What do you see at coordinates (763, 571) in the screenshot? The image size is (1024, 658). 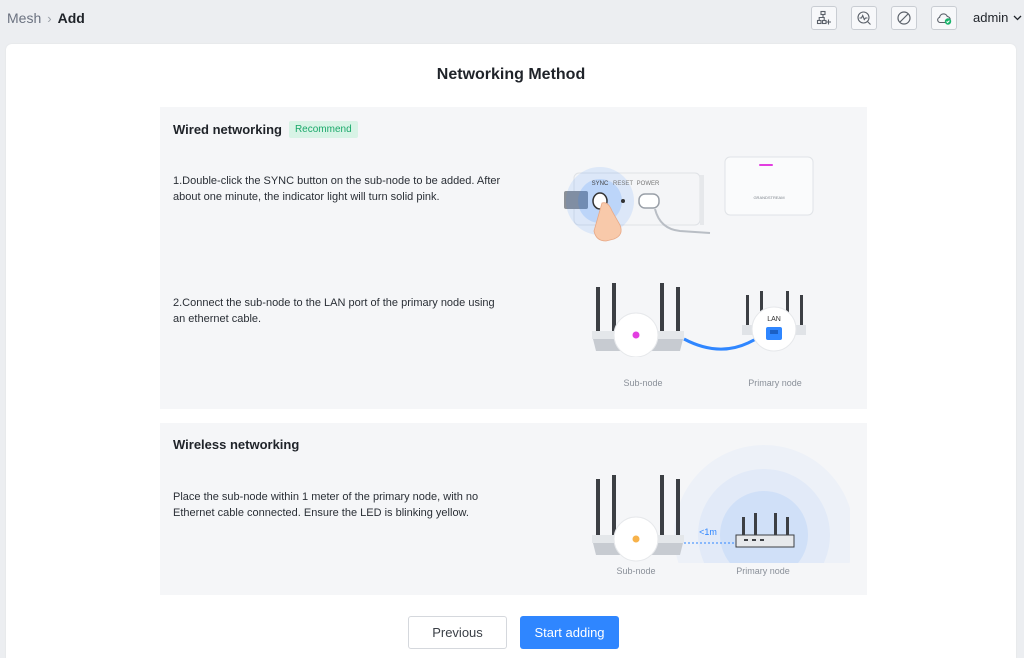 I see `wireless-primary-node-caption: Primary node` at bounding box center [763, 571].